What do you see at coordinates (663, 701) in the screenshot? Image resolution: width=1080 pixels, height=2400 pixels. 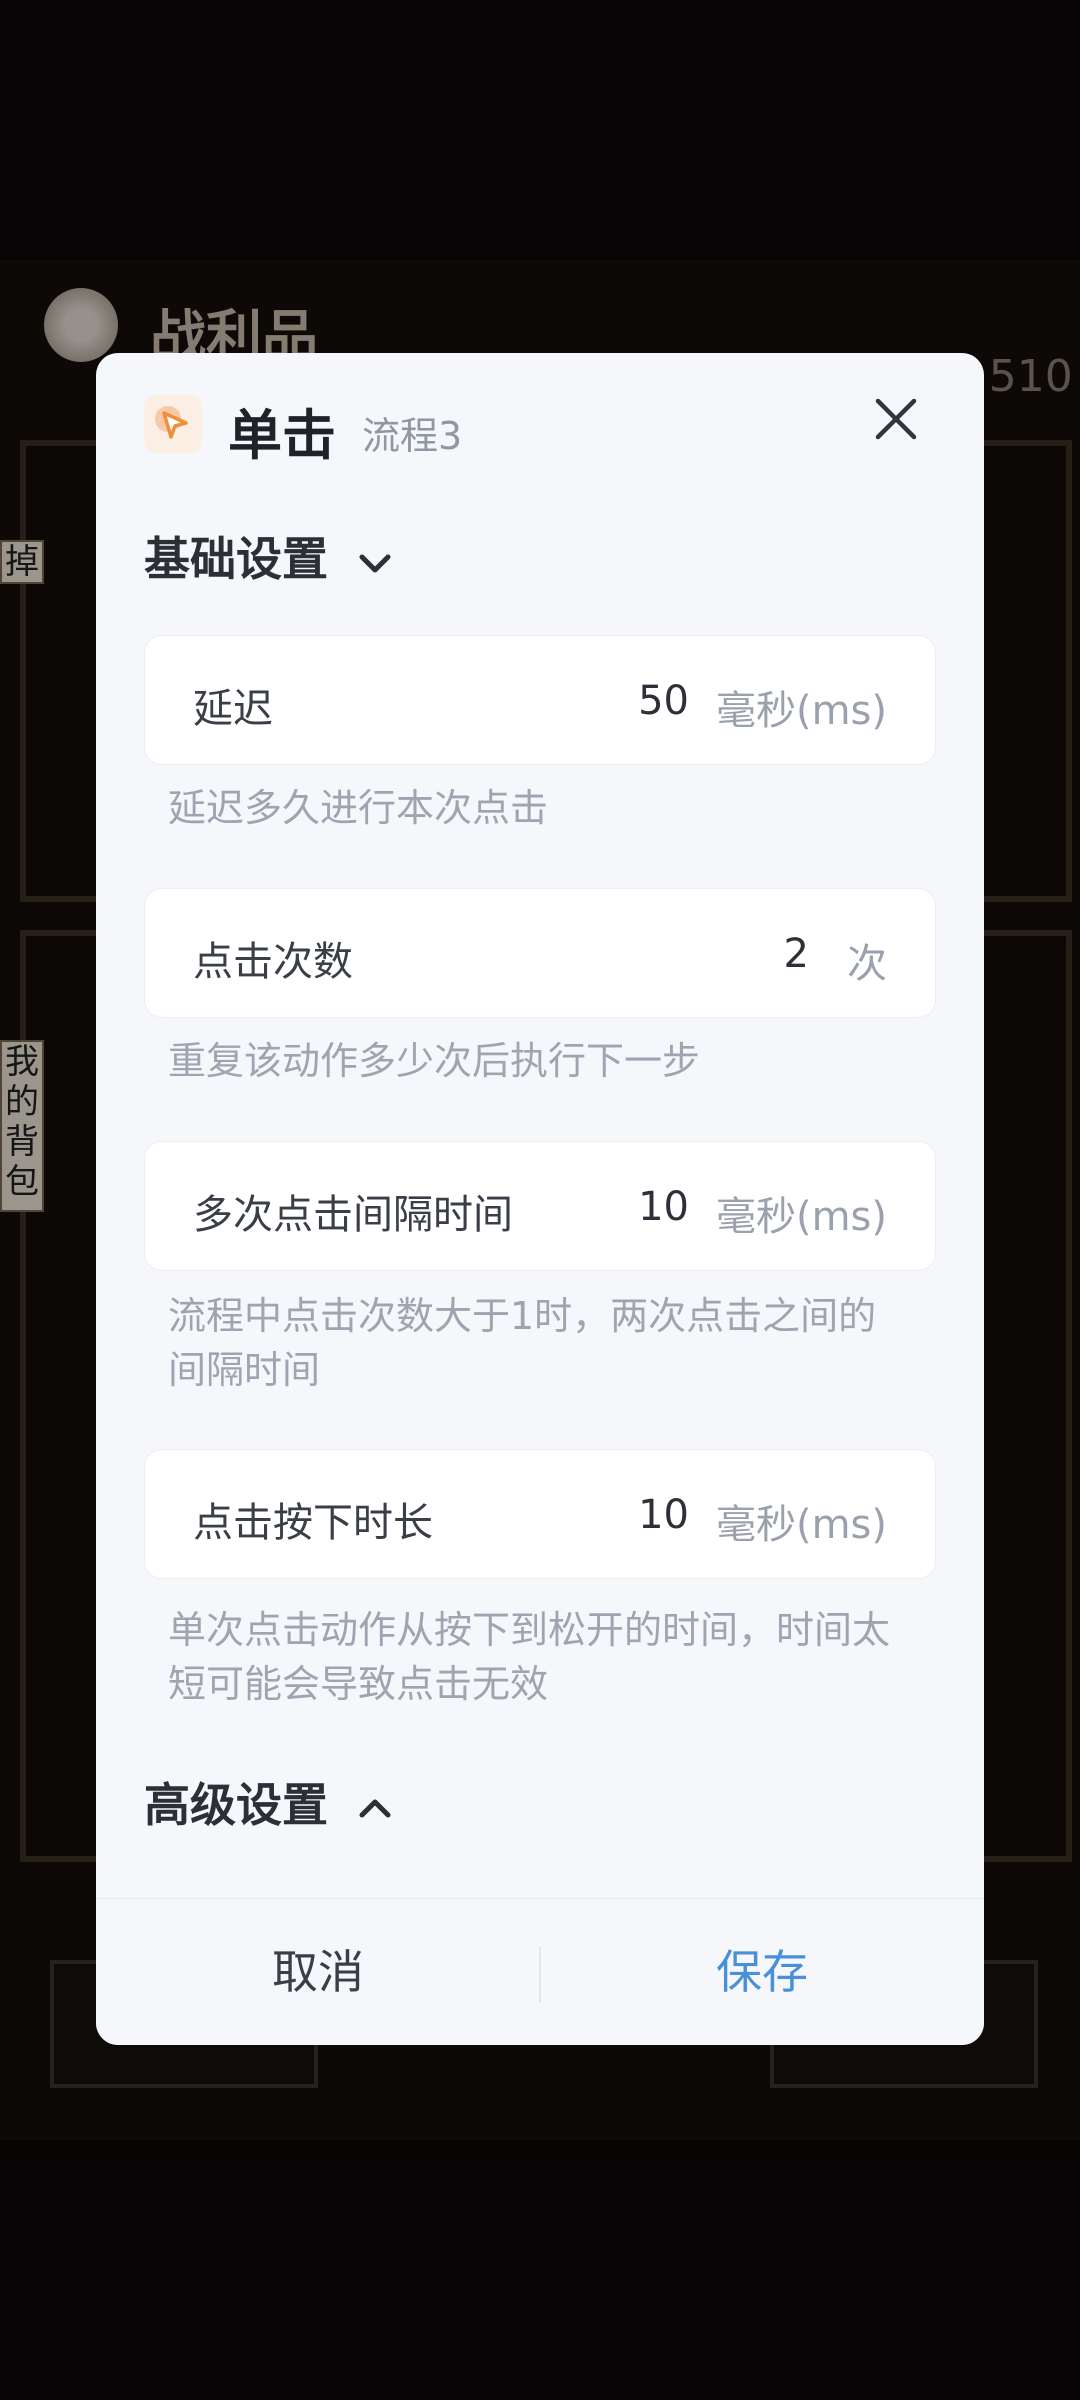 I see `delay-value: 50` at bounding box center [663, 701].